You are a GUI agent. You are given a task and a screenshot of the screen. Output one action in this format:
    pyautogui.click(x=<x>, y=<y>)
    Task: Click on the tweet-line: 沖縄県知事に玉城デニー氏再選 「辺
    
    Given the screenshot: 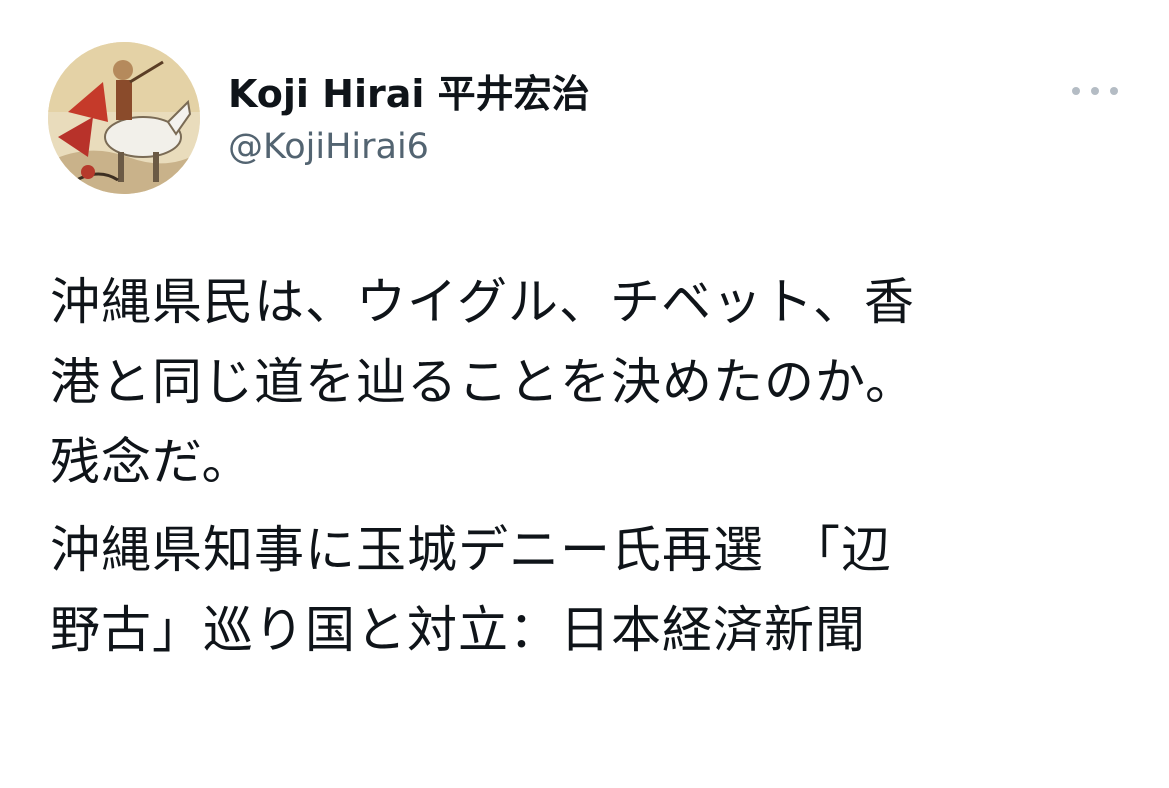 What is the action you would take?
    pyautogui.click(x=471, y=550)
    